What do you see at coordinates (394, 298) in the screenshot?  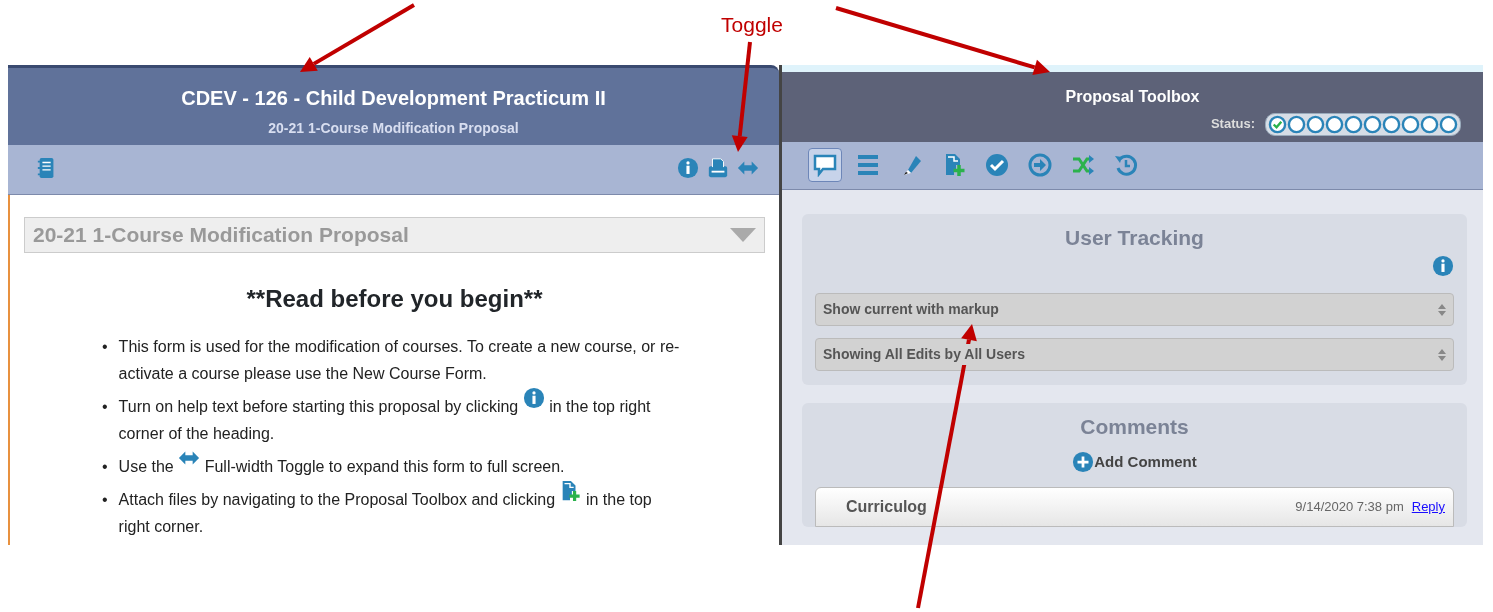 I see `instructions-heading: **Read before you begin**` at bounding box center [394, 298].